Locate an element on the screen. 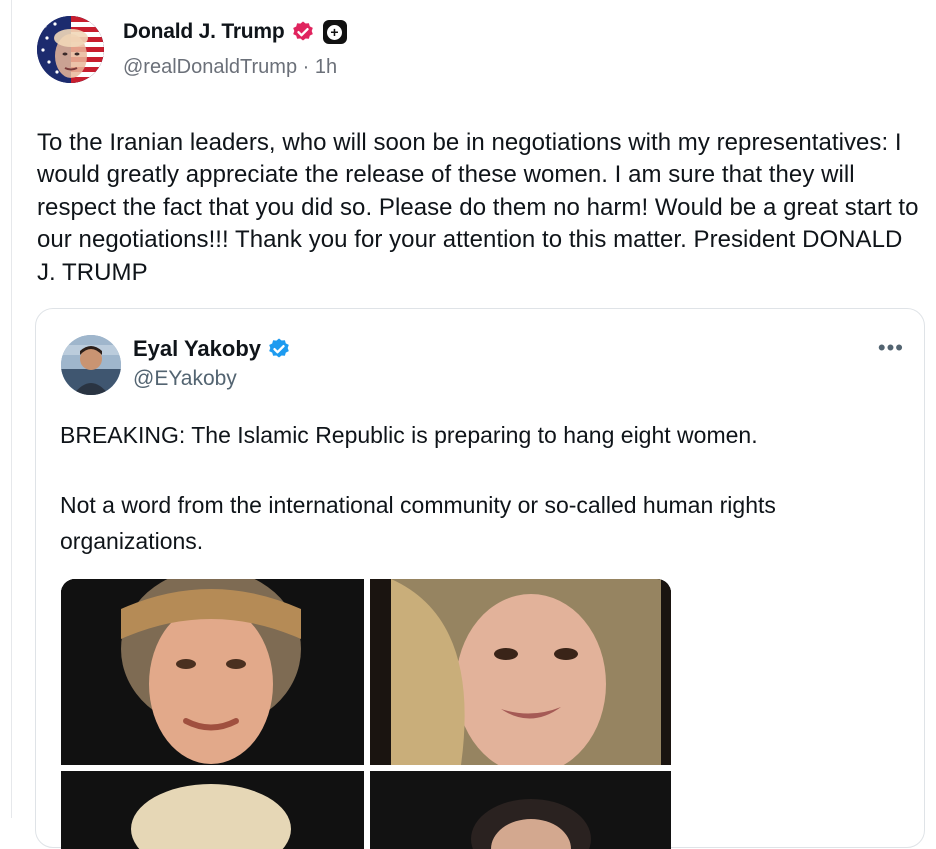 This screenshot has width=936, height=849. thread-divider is located at coordinates (11, 409).